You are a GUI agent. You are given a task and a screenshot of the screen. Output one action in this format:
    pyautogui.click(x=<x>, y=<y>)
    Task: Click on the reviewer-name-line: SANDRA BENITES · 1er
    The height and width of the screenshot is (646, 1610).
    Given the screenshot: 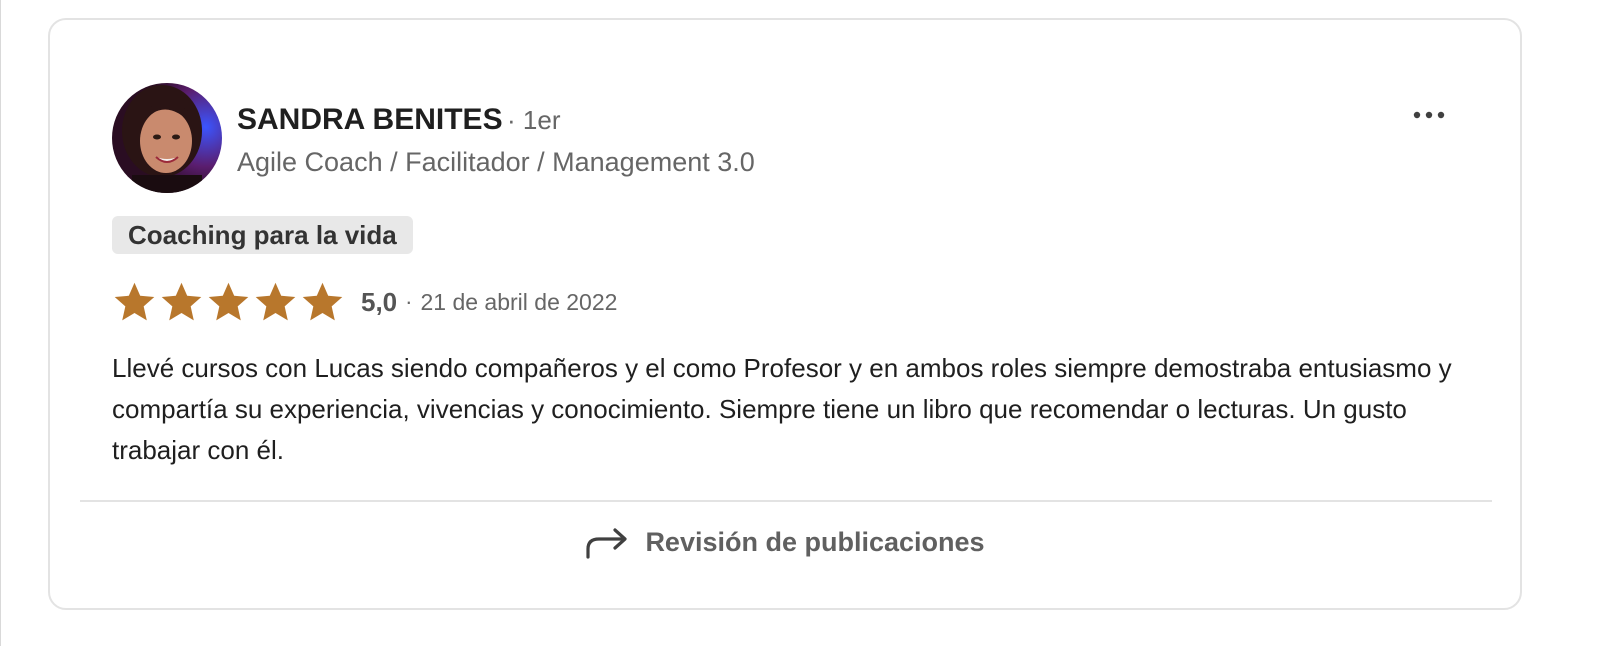 What is the action you would take?
    pyautogui.click(x=399, y=122)
    